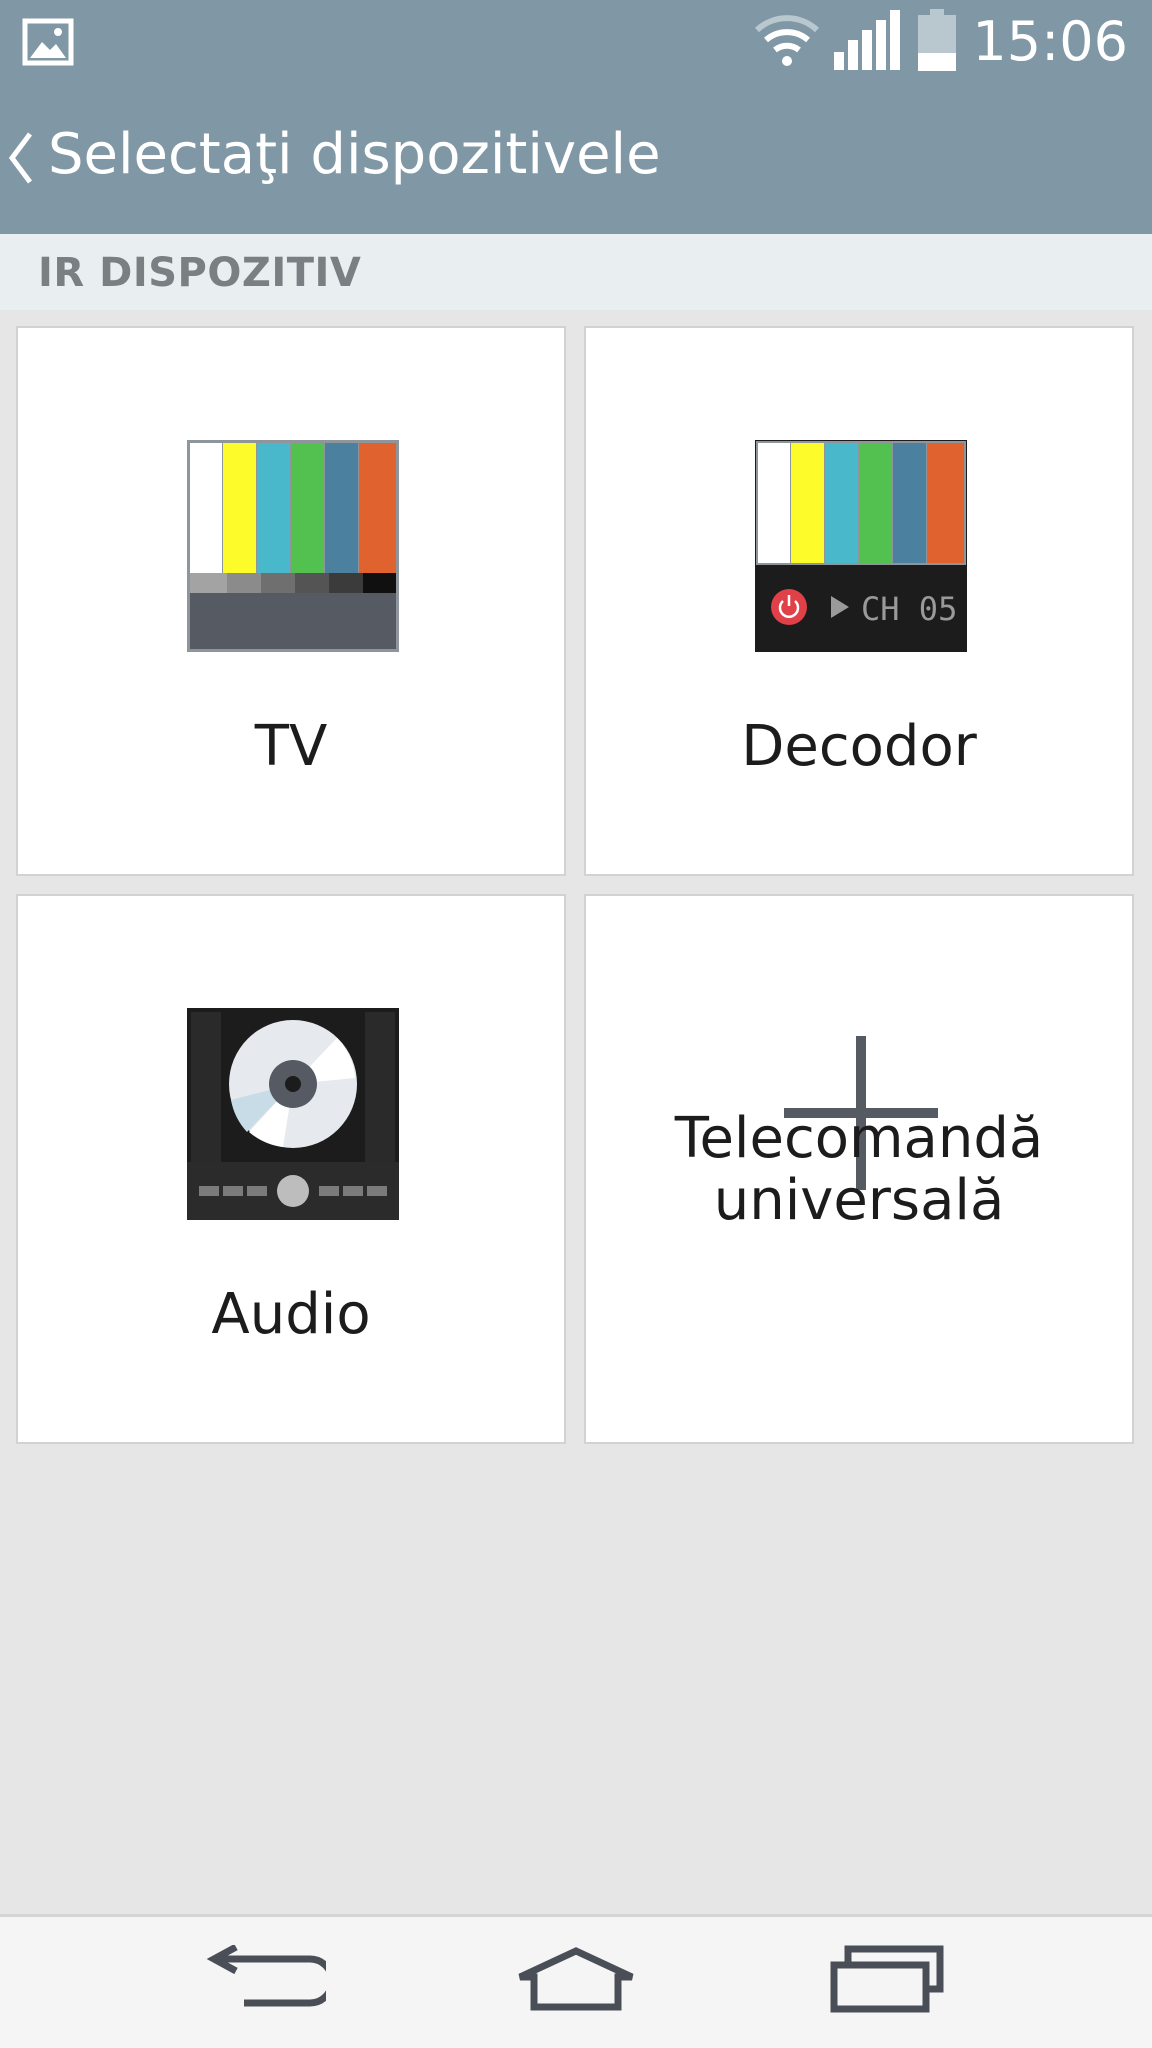 The width and height of the screenshot is (1152, 2048). What do you see at coordinates (861, 546) in the screenshot?
I see `set-top-box-icon: CH 05` at bounding box center [861, 546].